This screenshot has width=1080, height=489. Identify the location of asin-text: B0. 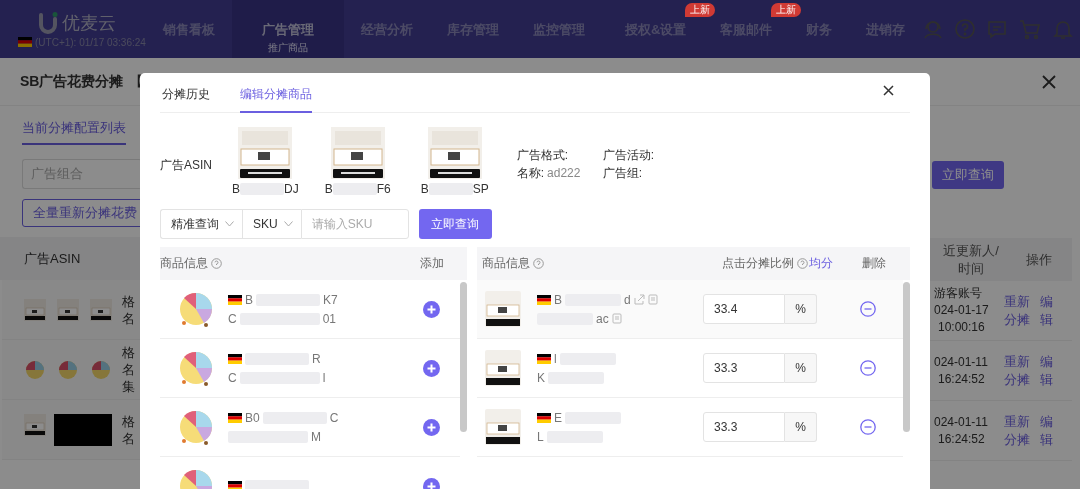
(252, 417).